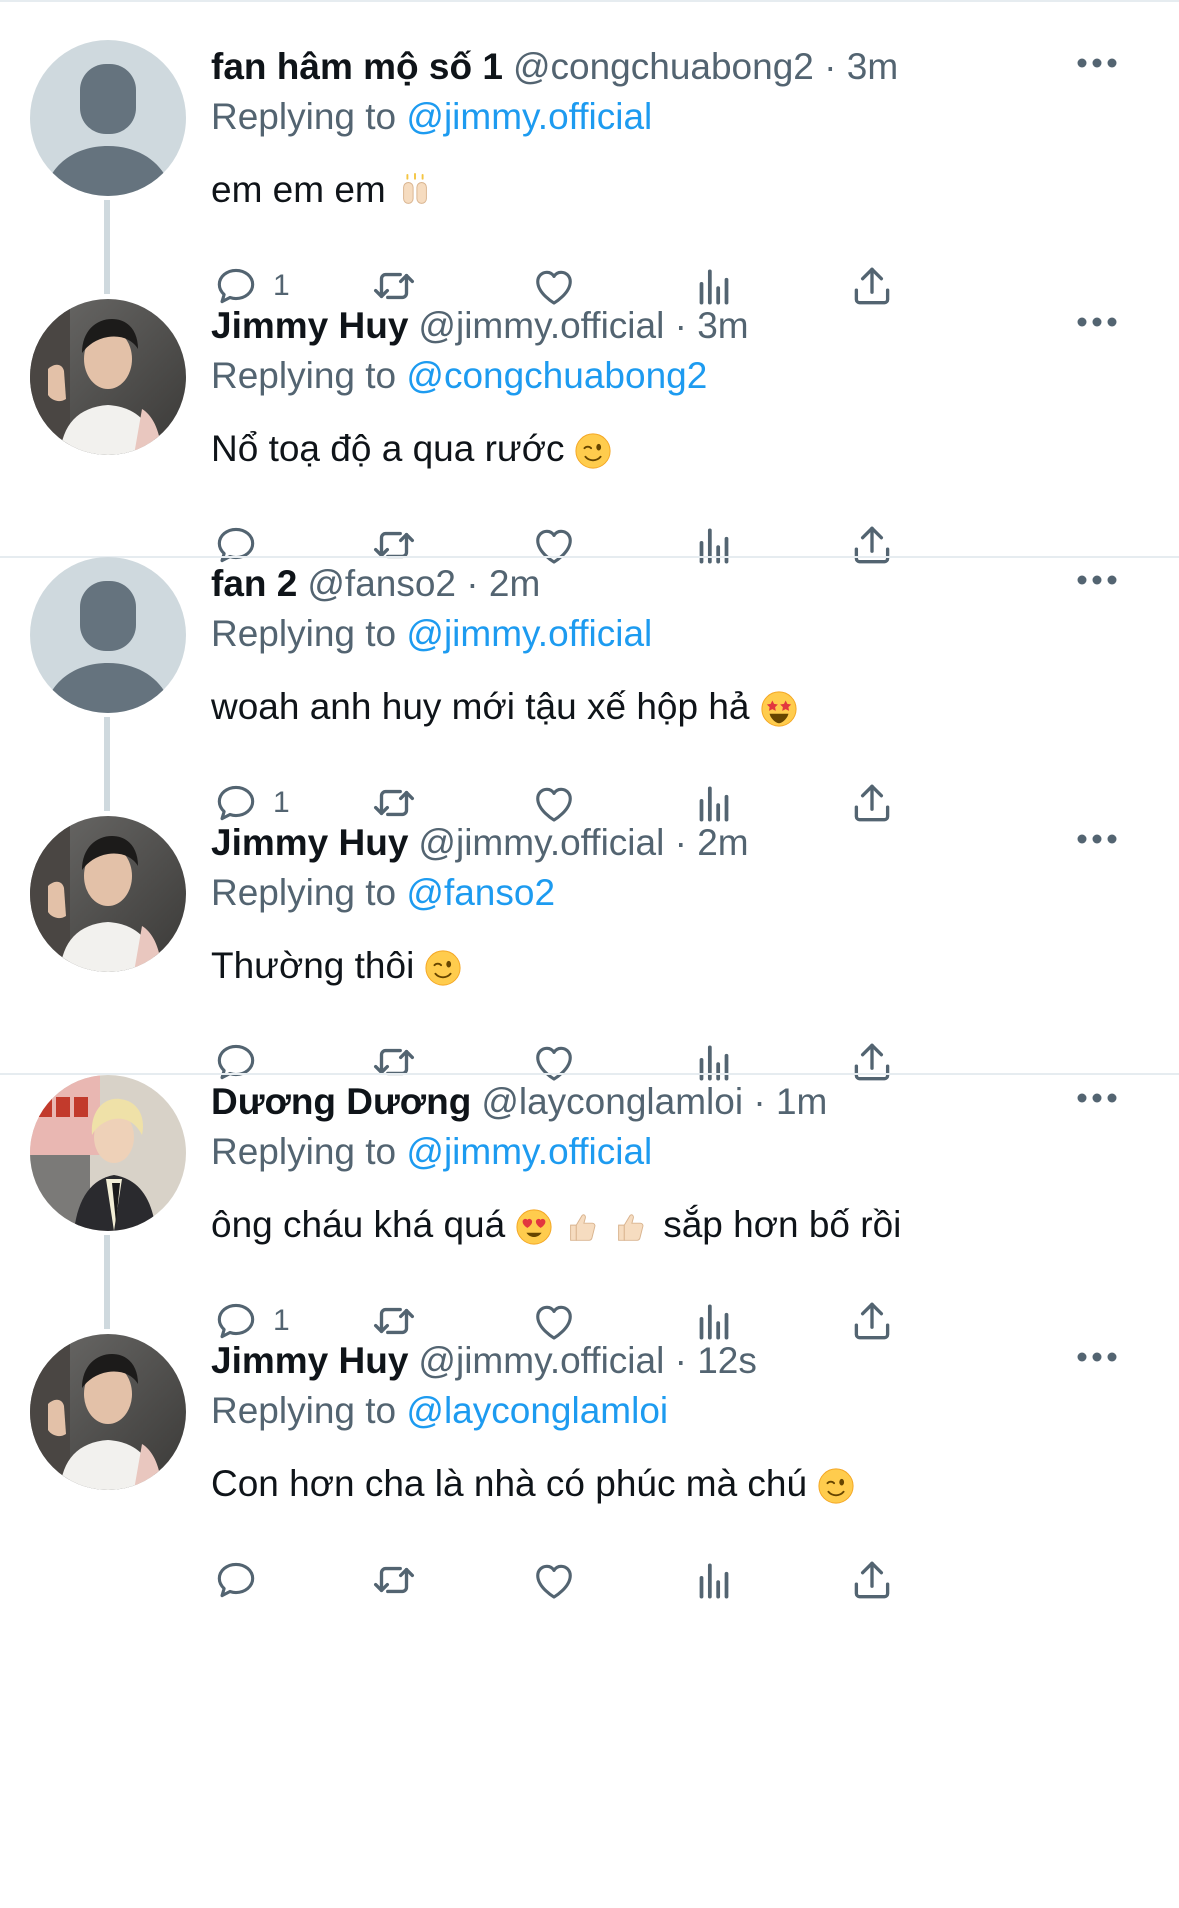 Image resolution: width=1179 pixels, height=1908 pixels. What do you see at coordinates (663, 66) in the screenshot?
I see `author-handle: @congchuabong2` at bounding box center [663, 66].